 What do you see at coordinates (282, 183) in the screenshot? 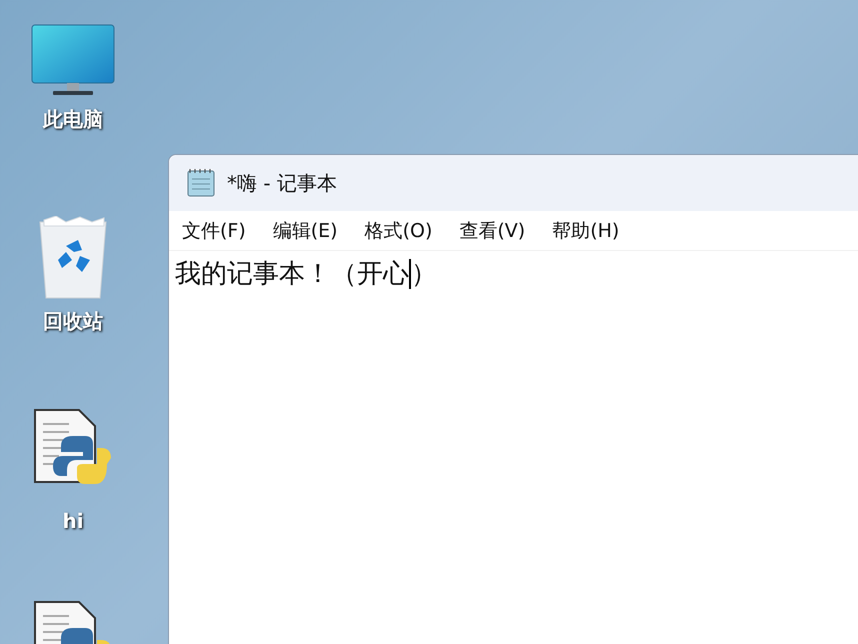
I see `window-title: *嗨 - 记事本` at bounding box center [282, 183].